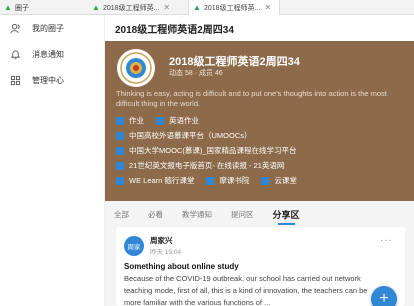 The height and width of the screenshot is (306, 414). I want to click on page-title: 2018级工程师英语2周四34, so click(259, 28).